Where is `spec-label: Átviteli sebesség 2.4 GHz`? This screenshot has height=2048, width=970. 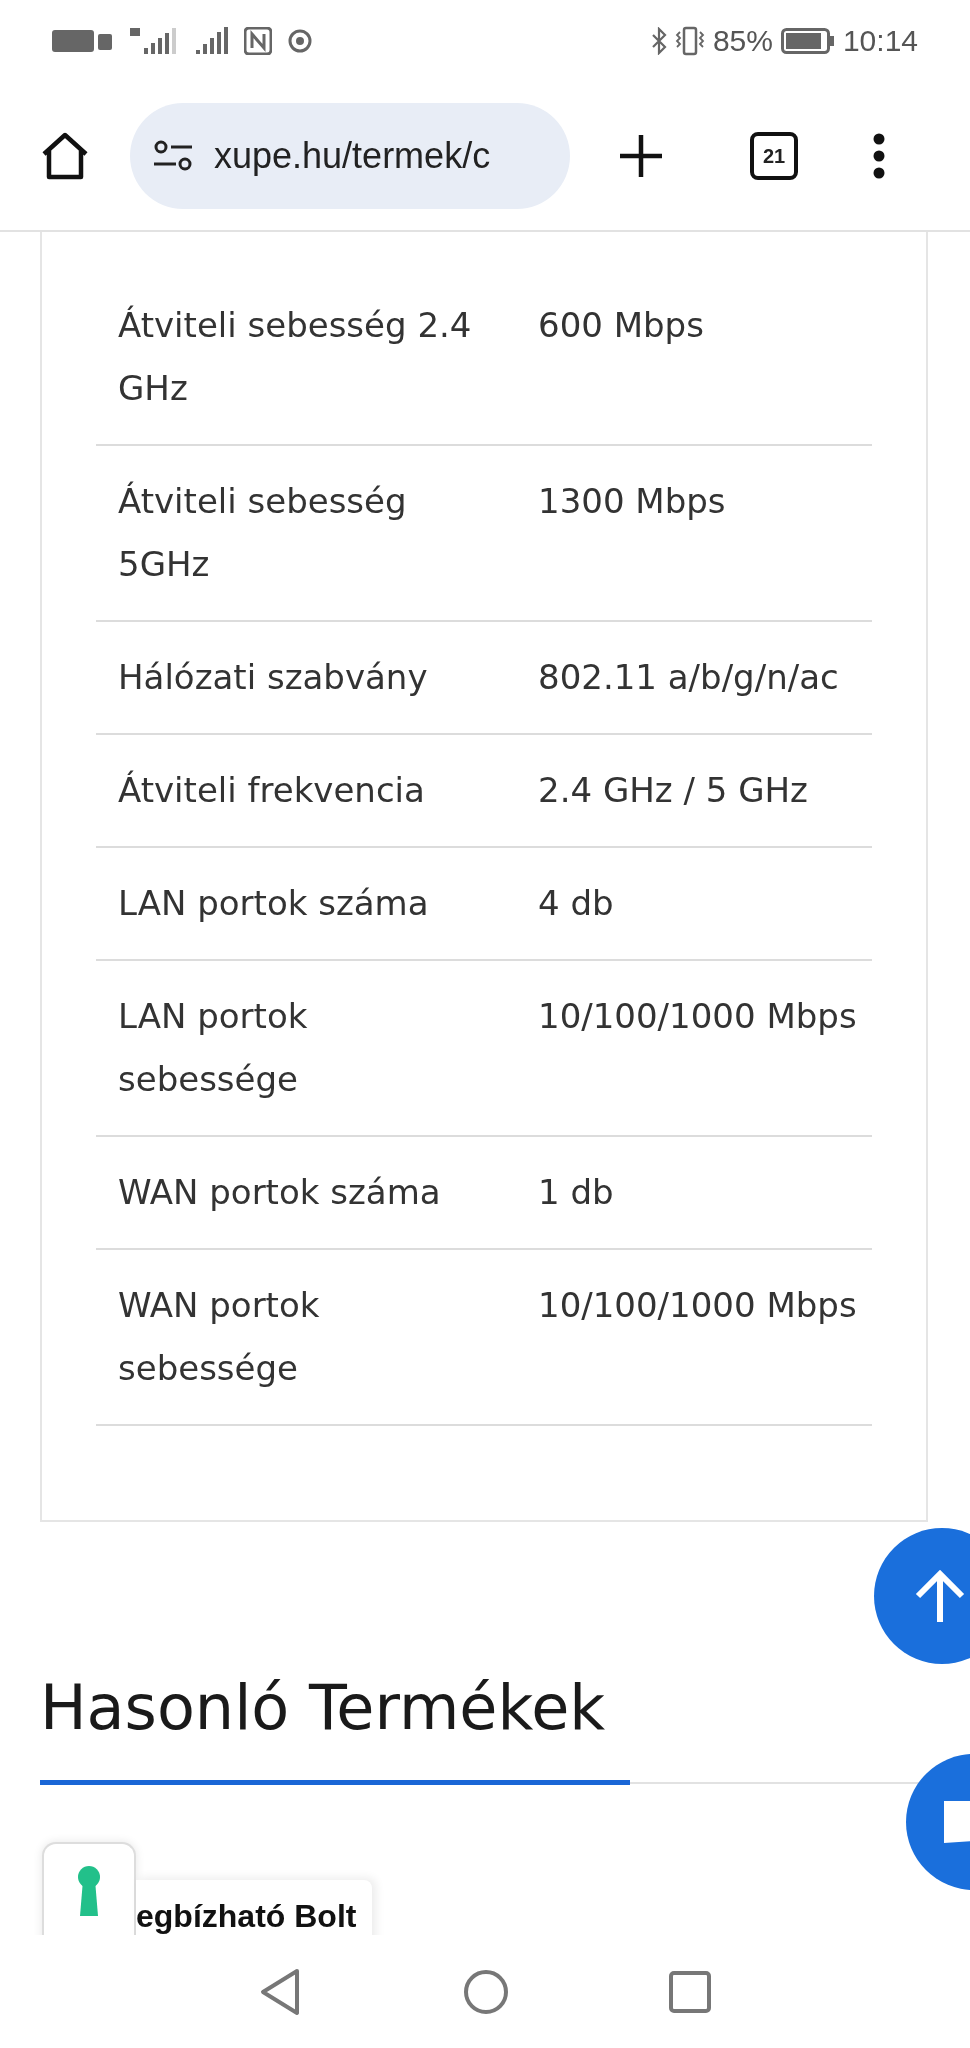
spec-label: Átviteli sebesség 2.4 GHz is located at coordinates (295, 357).